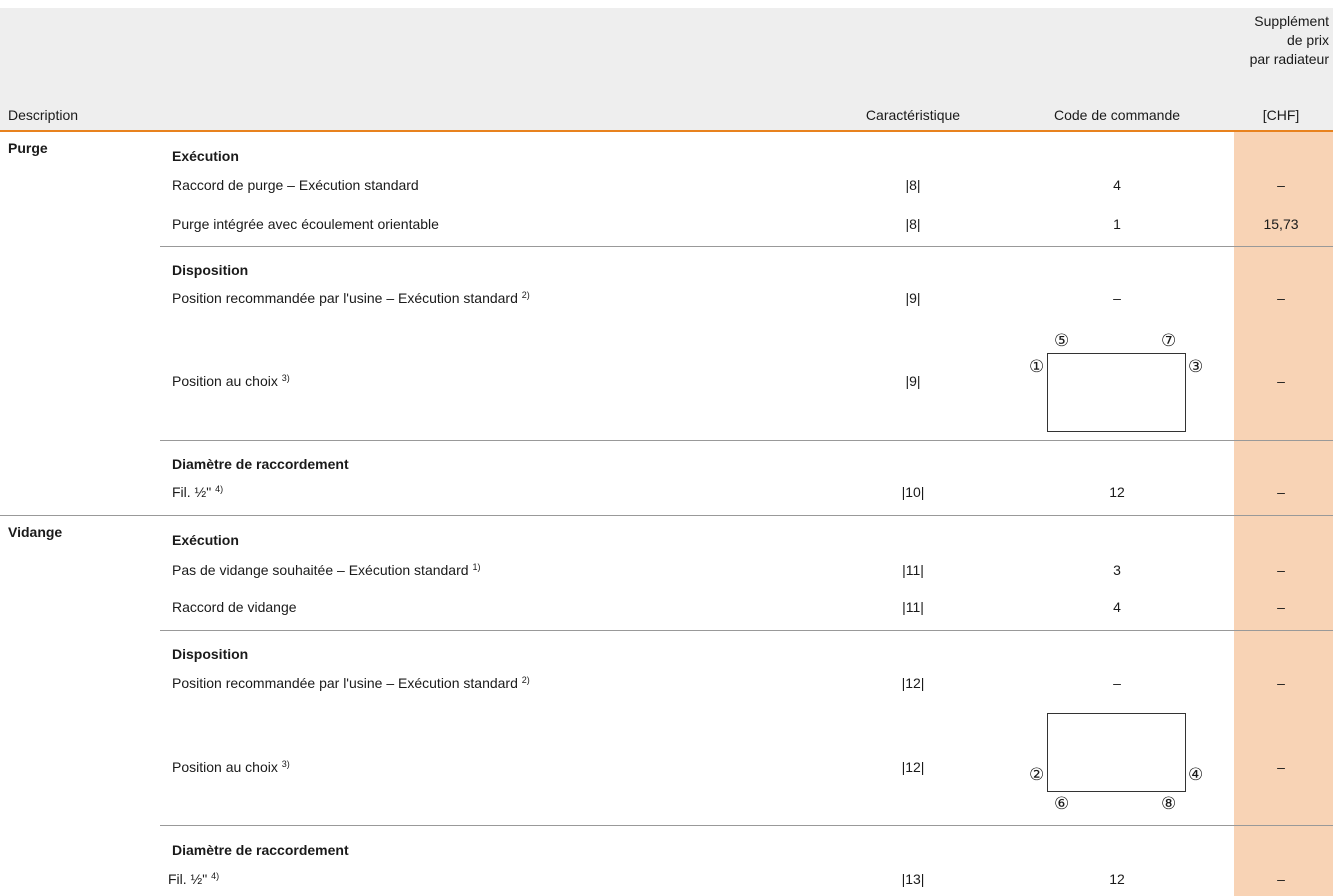 The width and height of the screenshot is (1333, 896). Describe the element at coordinates (205, 540) in the screenshot. I see `group-title-drain-execution: Exécution` at that location.